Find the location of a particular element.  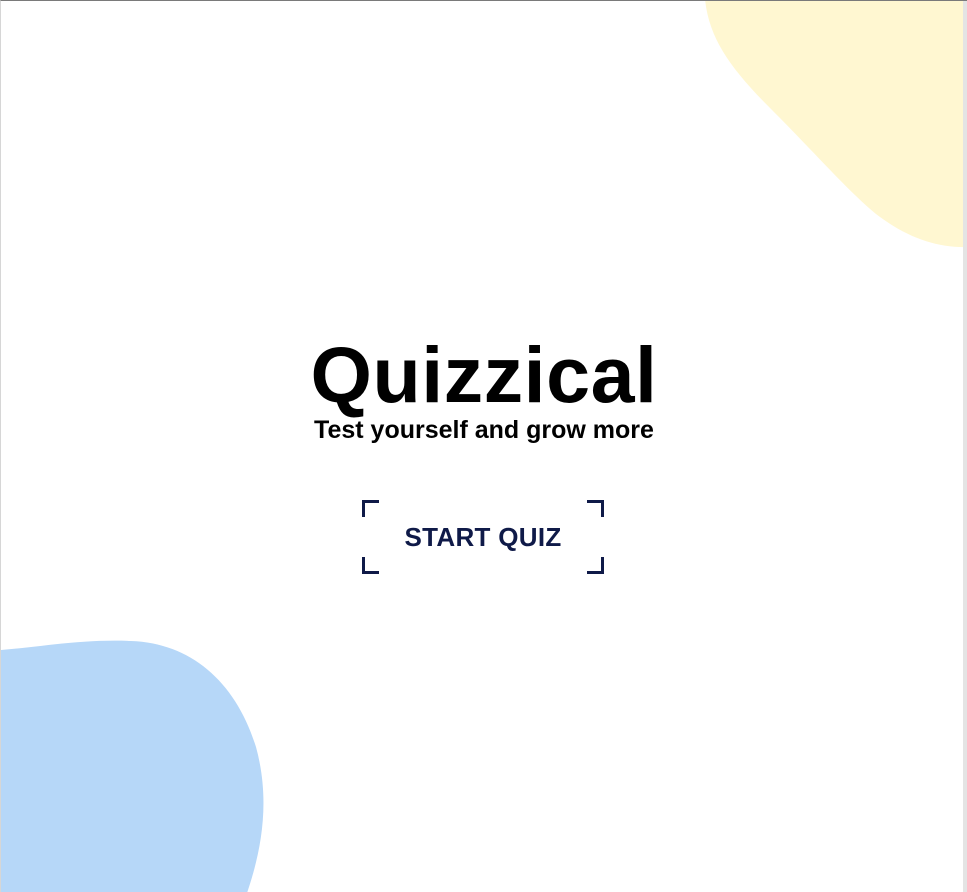

corner-bracket-top-right is located at coordinates (595, 508).